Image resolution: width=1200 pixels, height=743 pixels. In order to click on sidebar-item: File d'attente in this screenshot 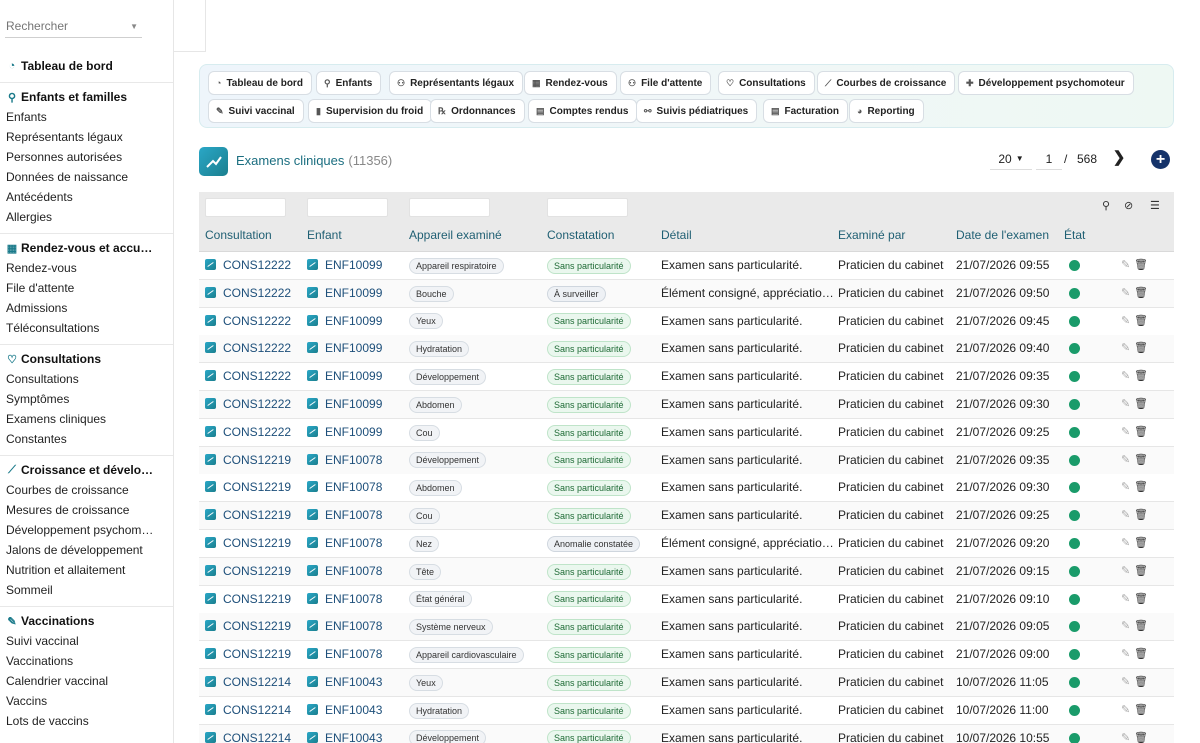, I will do `click(86, 288)`.